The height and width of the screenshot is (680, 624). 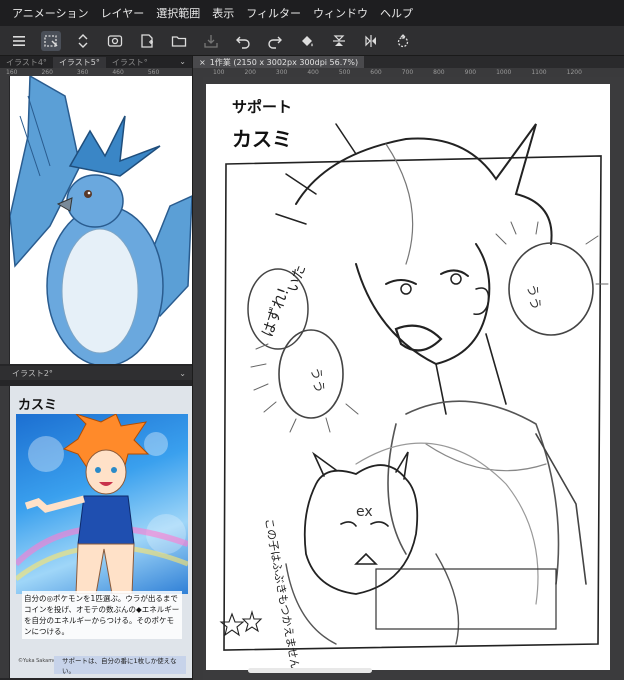 I want to click on layer-select-icon, so click(x=51, y=40).